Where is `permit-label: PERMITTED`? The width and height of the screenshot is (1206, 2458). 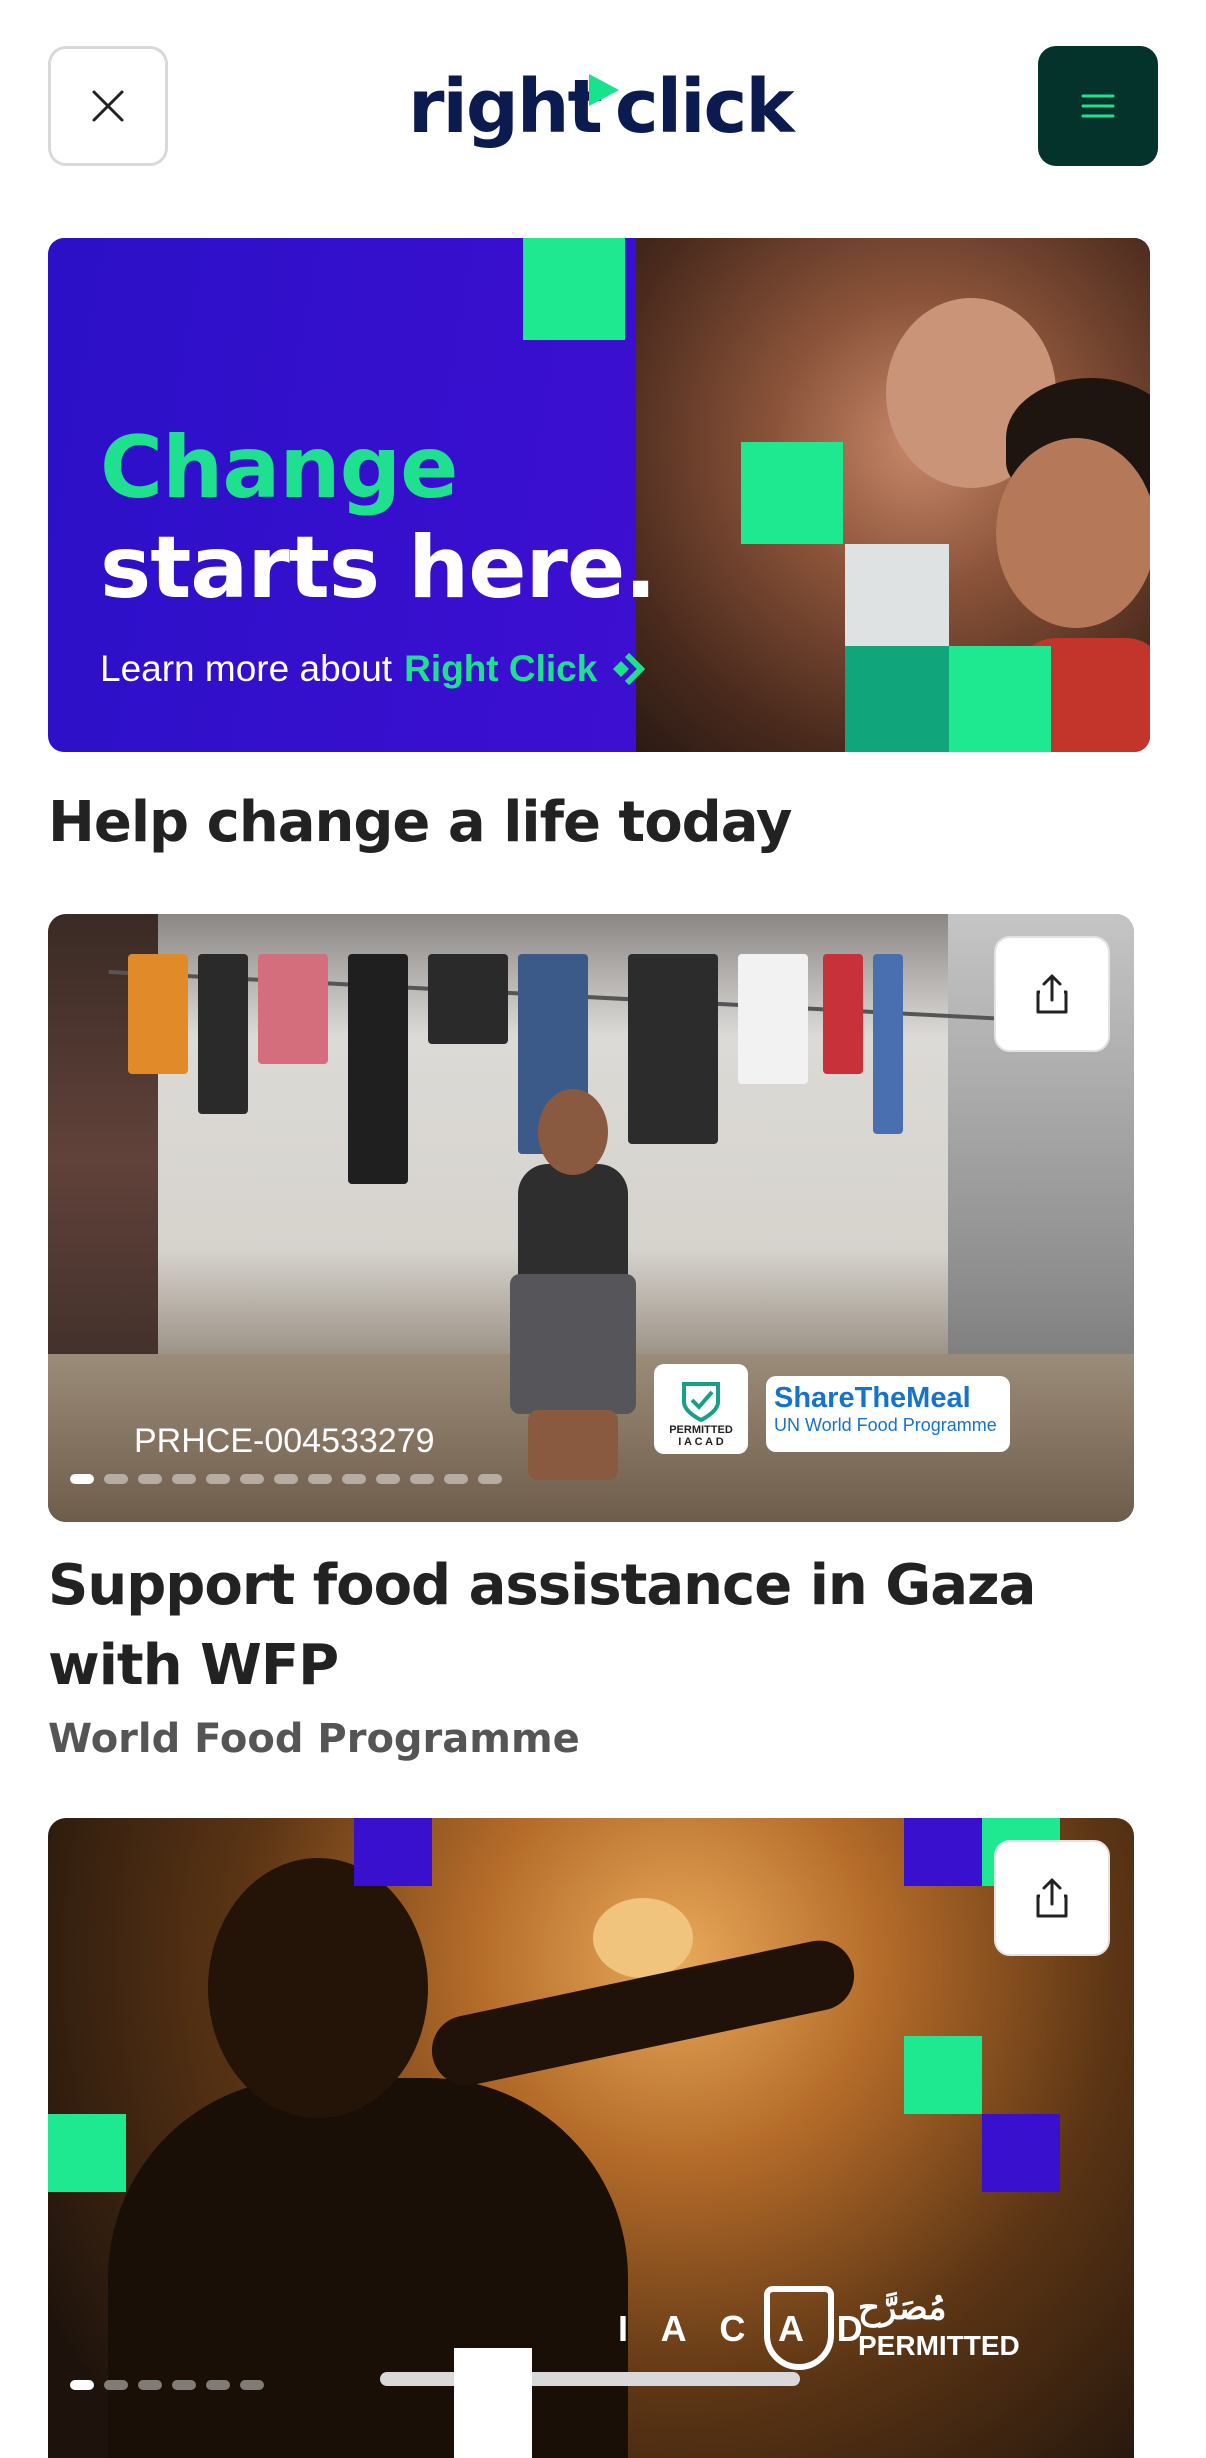
permit-label: PERMITTED is located at coordinates (701, 1430).